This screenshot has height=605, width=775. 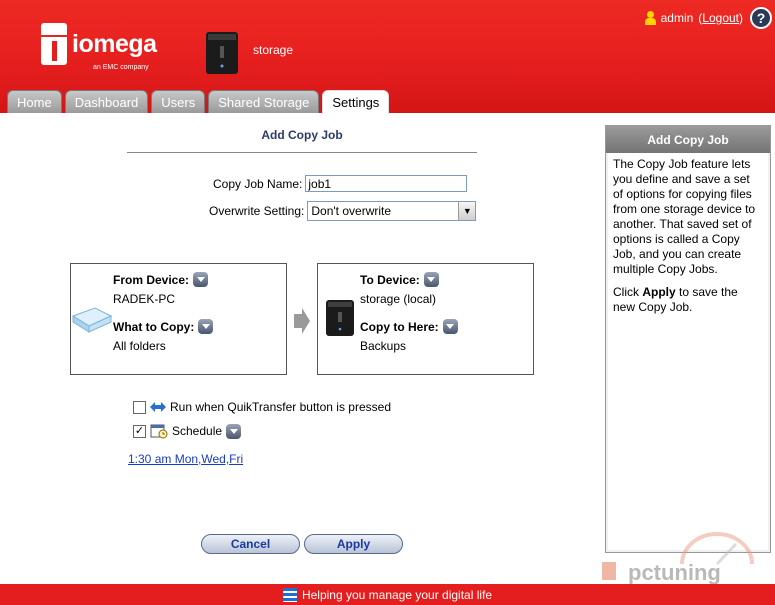 I want to click on help-button: ?, so click(x=761, y=18).